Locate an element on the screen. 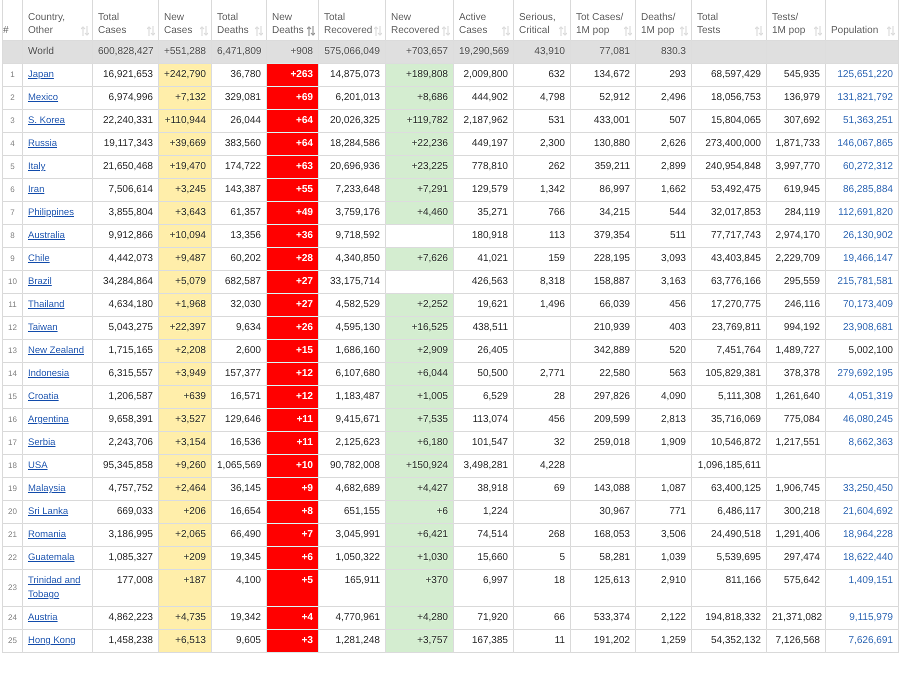 Image resolution: width=900 pixels, height=685 pixels. table-cell: 215,781,581 is located at coordinates (862, 282).